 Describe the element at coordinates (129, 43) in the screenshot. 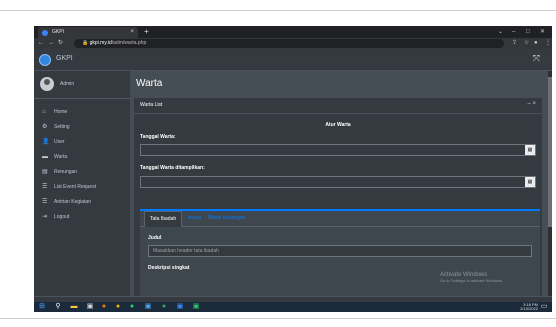

I see `url-path: /adm/warta.php` at that location.